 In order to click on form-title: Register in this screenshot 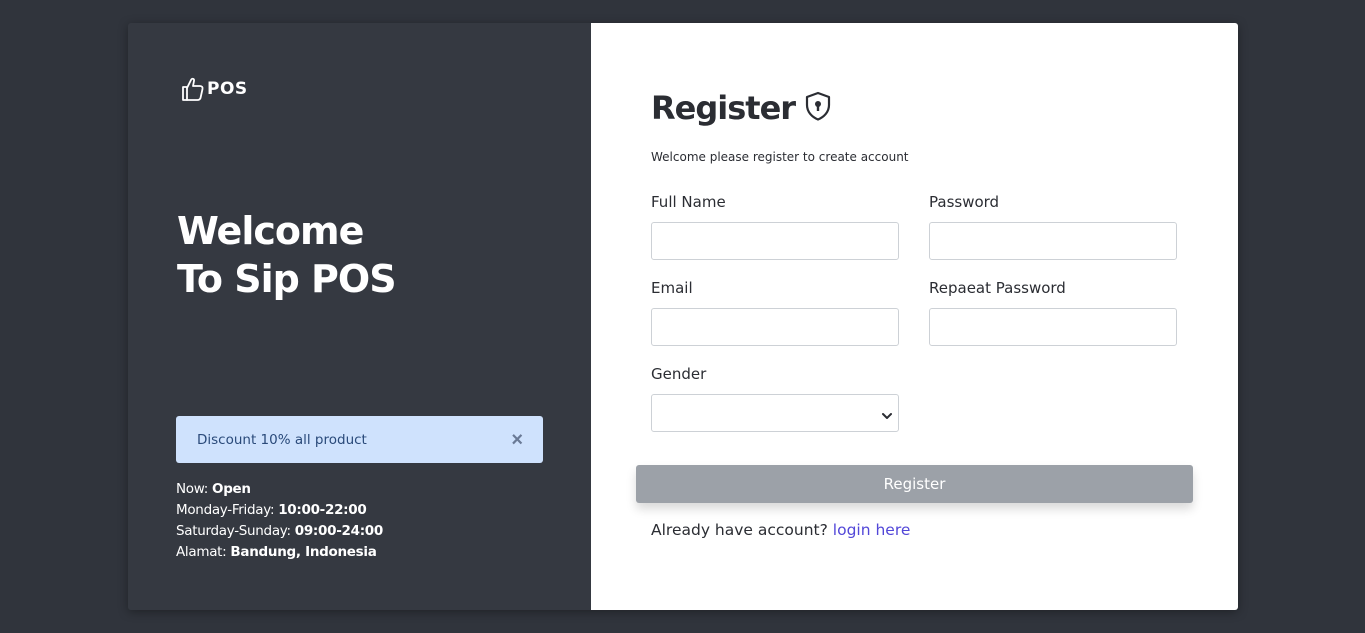, I will do `click(742, 108)`.